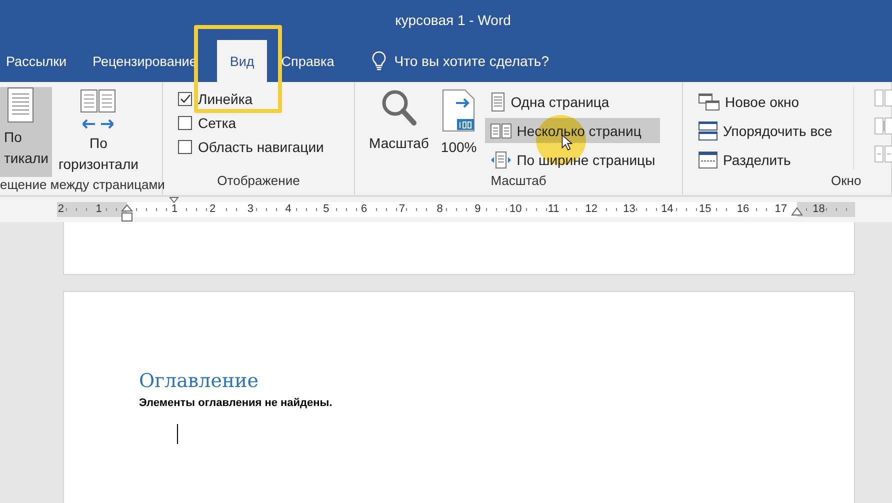 Image resolution: width=892 pixels, height=503 pixels. Describe the element at coordinates (515, 209) in the screenshot. I see `ruler-number: 10` at that location.